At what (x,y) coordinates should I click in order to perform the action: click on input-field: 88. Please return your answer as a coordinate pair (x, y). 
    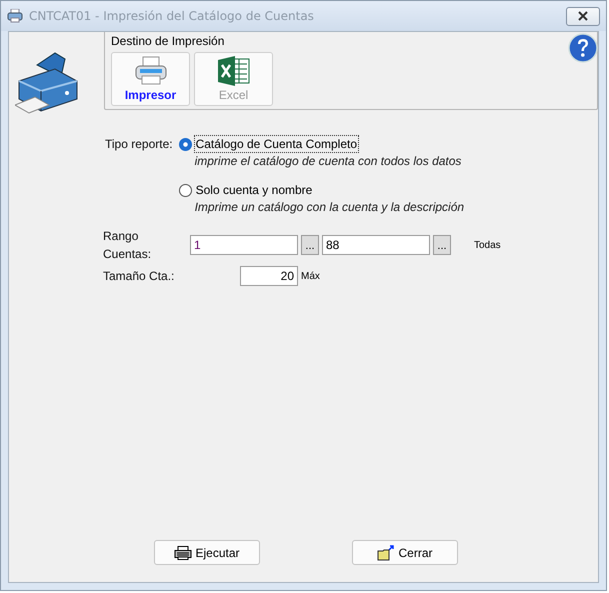
    Looking at the image, I should click on (376, 245).